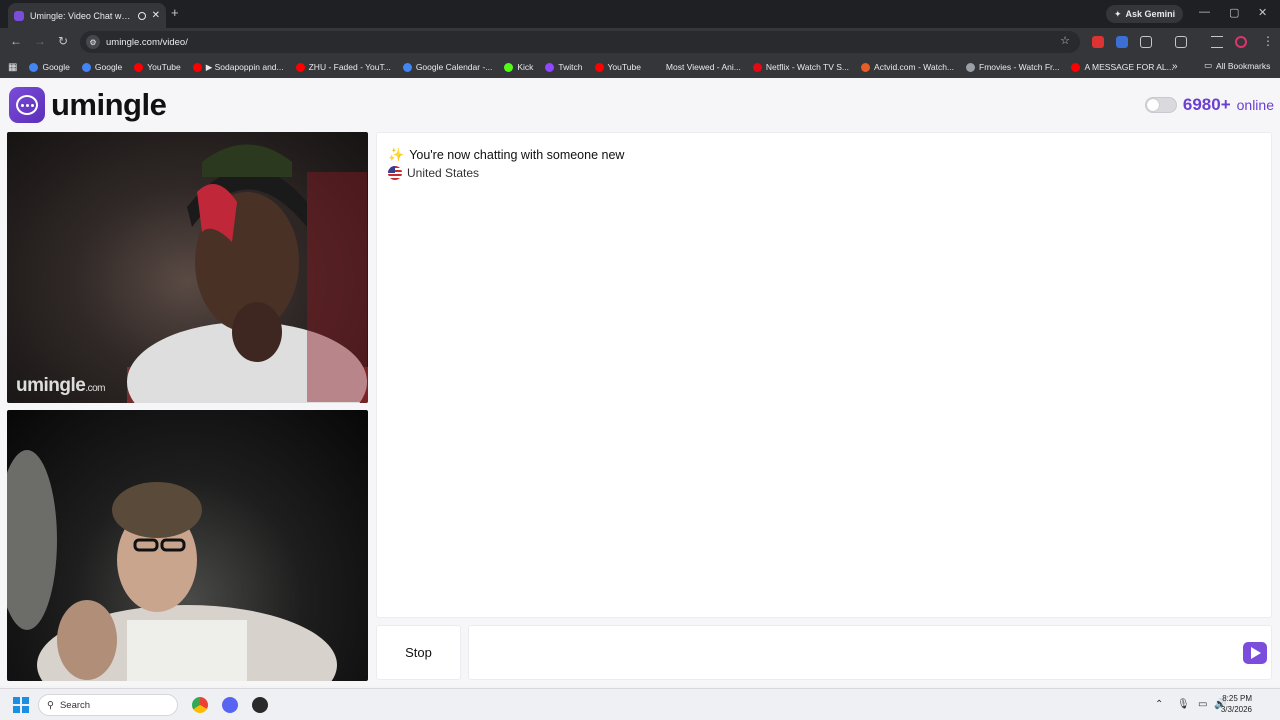 This screenshot has width=1280, height=720. Describe the element at coordinates (624, 67) in the screenshot. I see `bookmark-label: YouTube` at that location.